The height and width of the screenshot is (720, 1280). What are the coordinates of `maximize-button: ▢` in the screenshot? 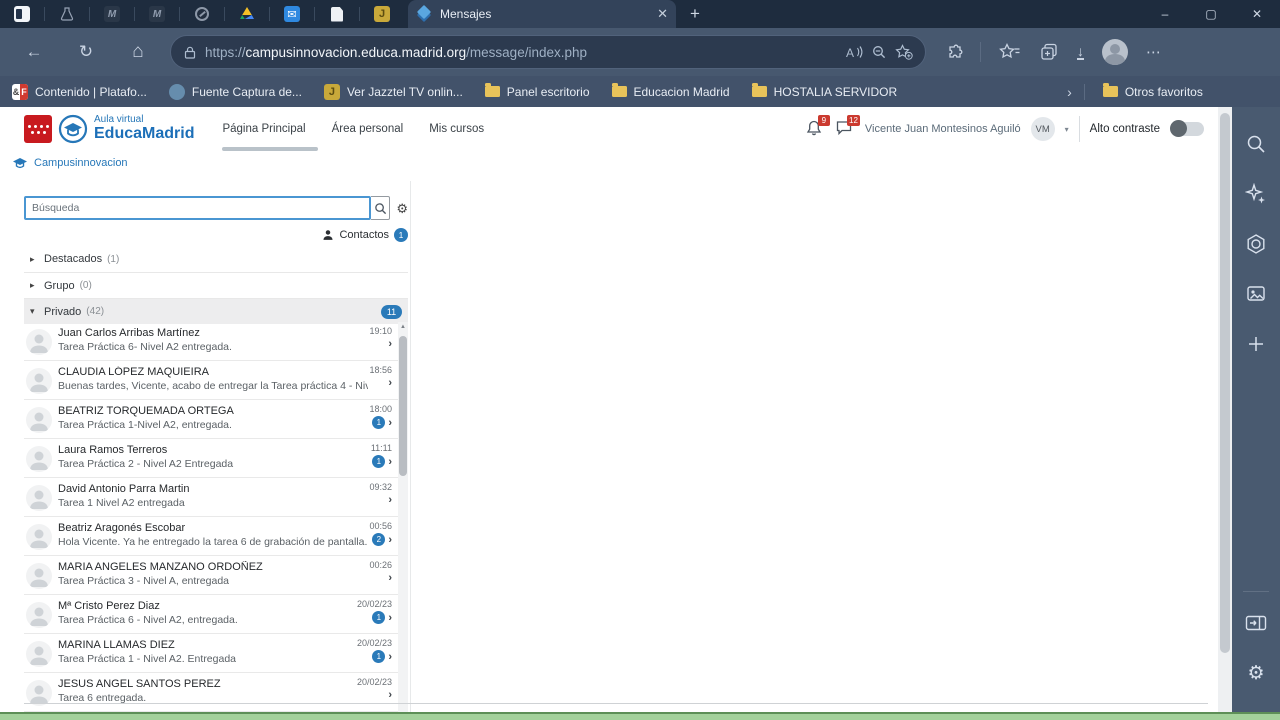 It's located at (1211, 14).